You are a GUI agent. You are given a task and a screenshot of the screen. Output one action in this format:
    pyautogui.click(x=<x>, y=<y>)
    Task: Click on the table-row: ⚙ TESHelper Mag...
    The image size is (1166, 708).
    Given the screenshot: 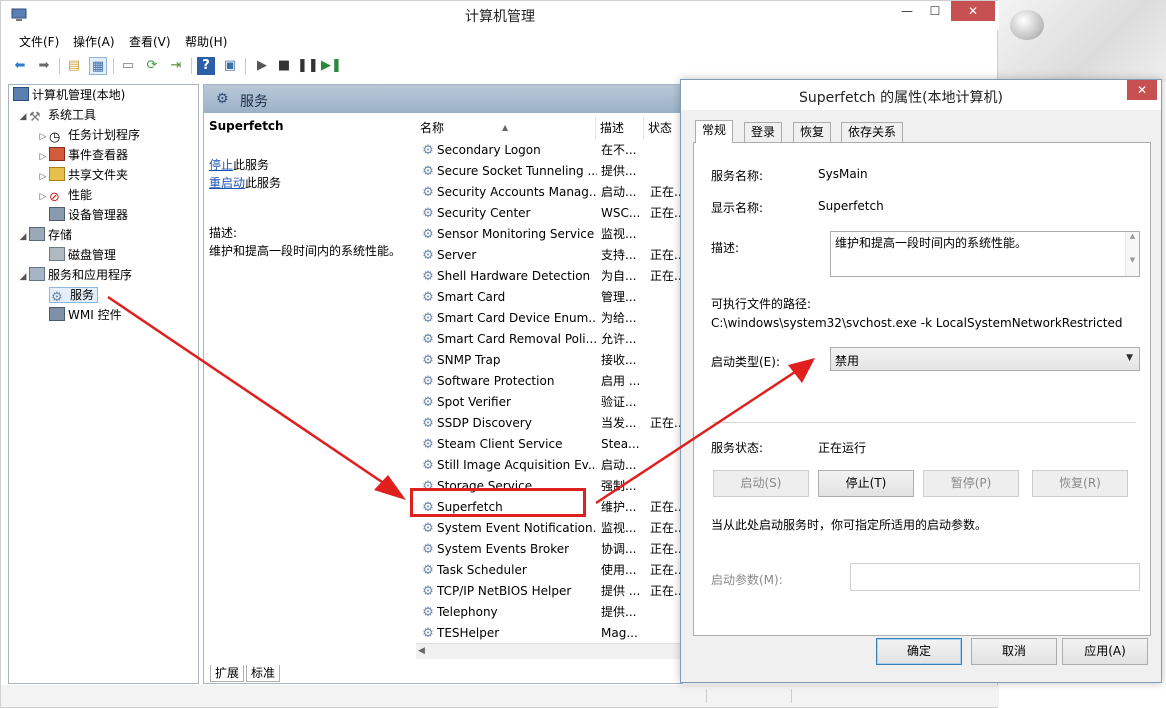 What is the action you would take?
    pyautogui.click(x=549, y=633)
    